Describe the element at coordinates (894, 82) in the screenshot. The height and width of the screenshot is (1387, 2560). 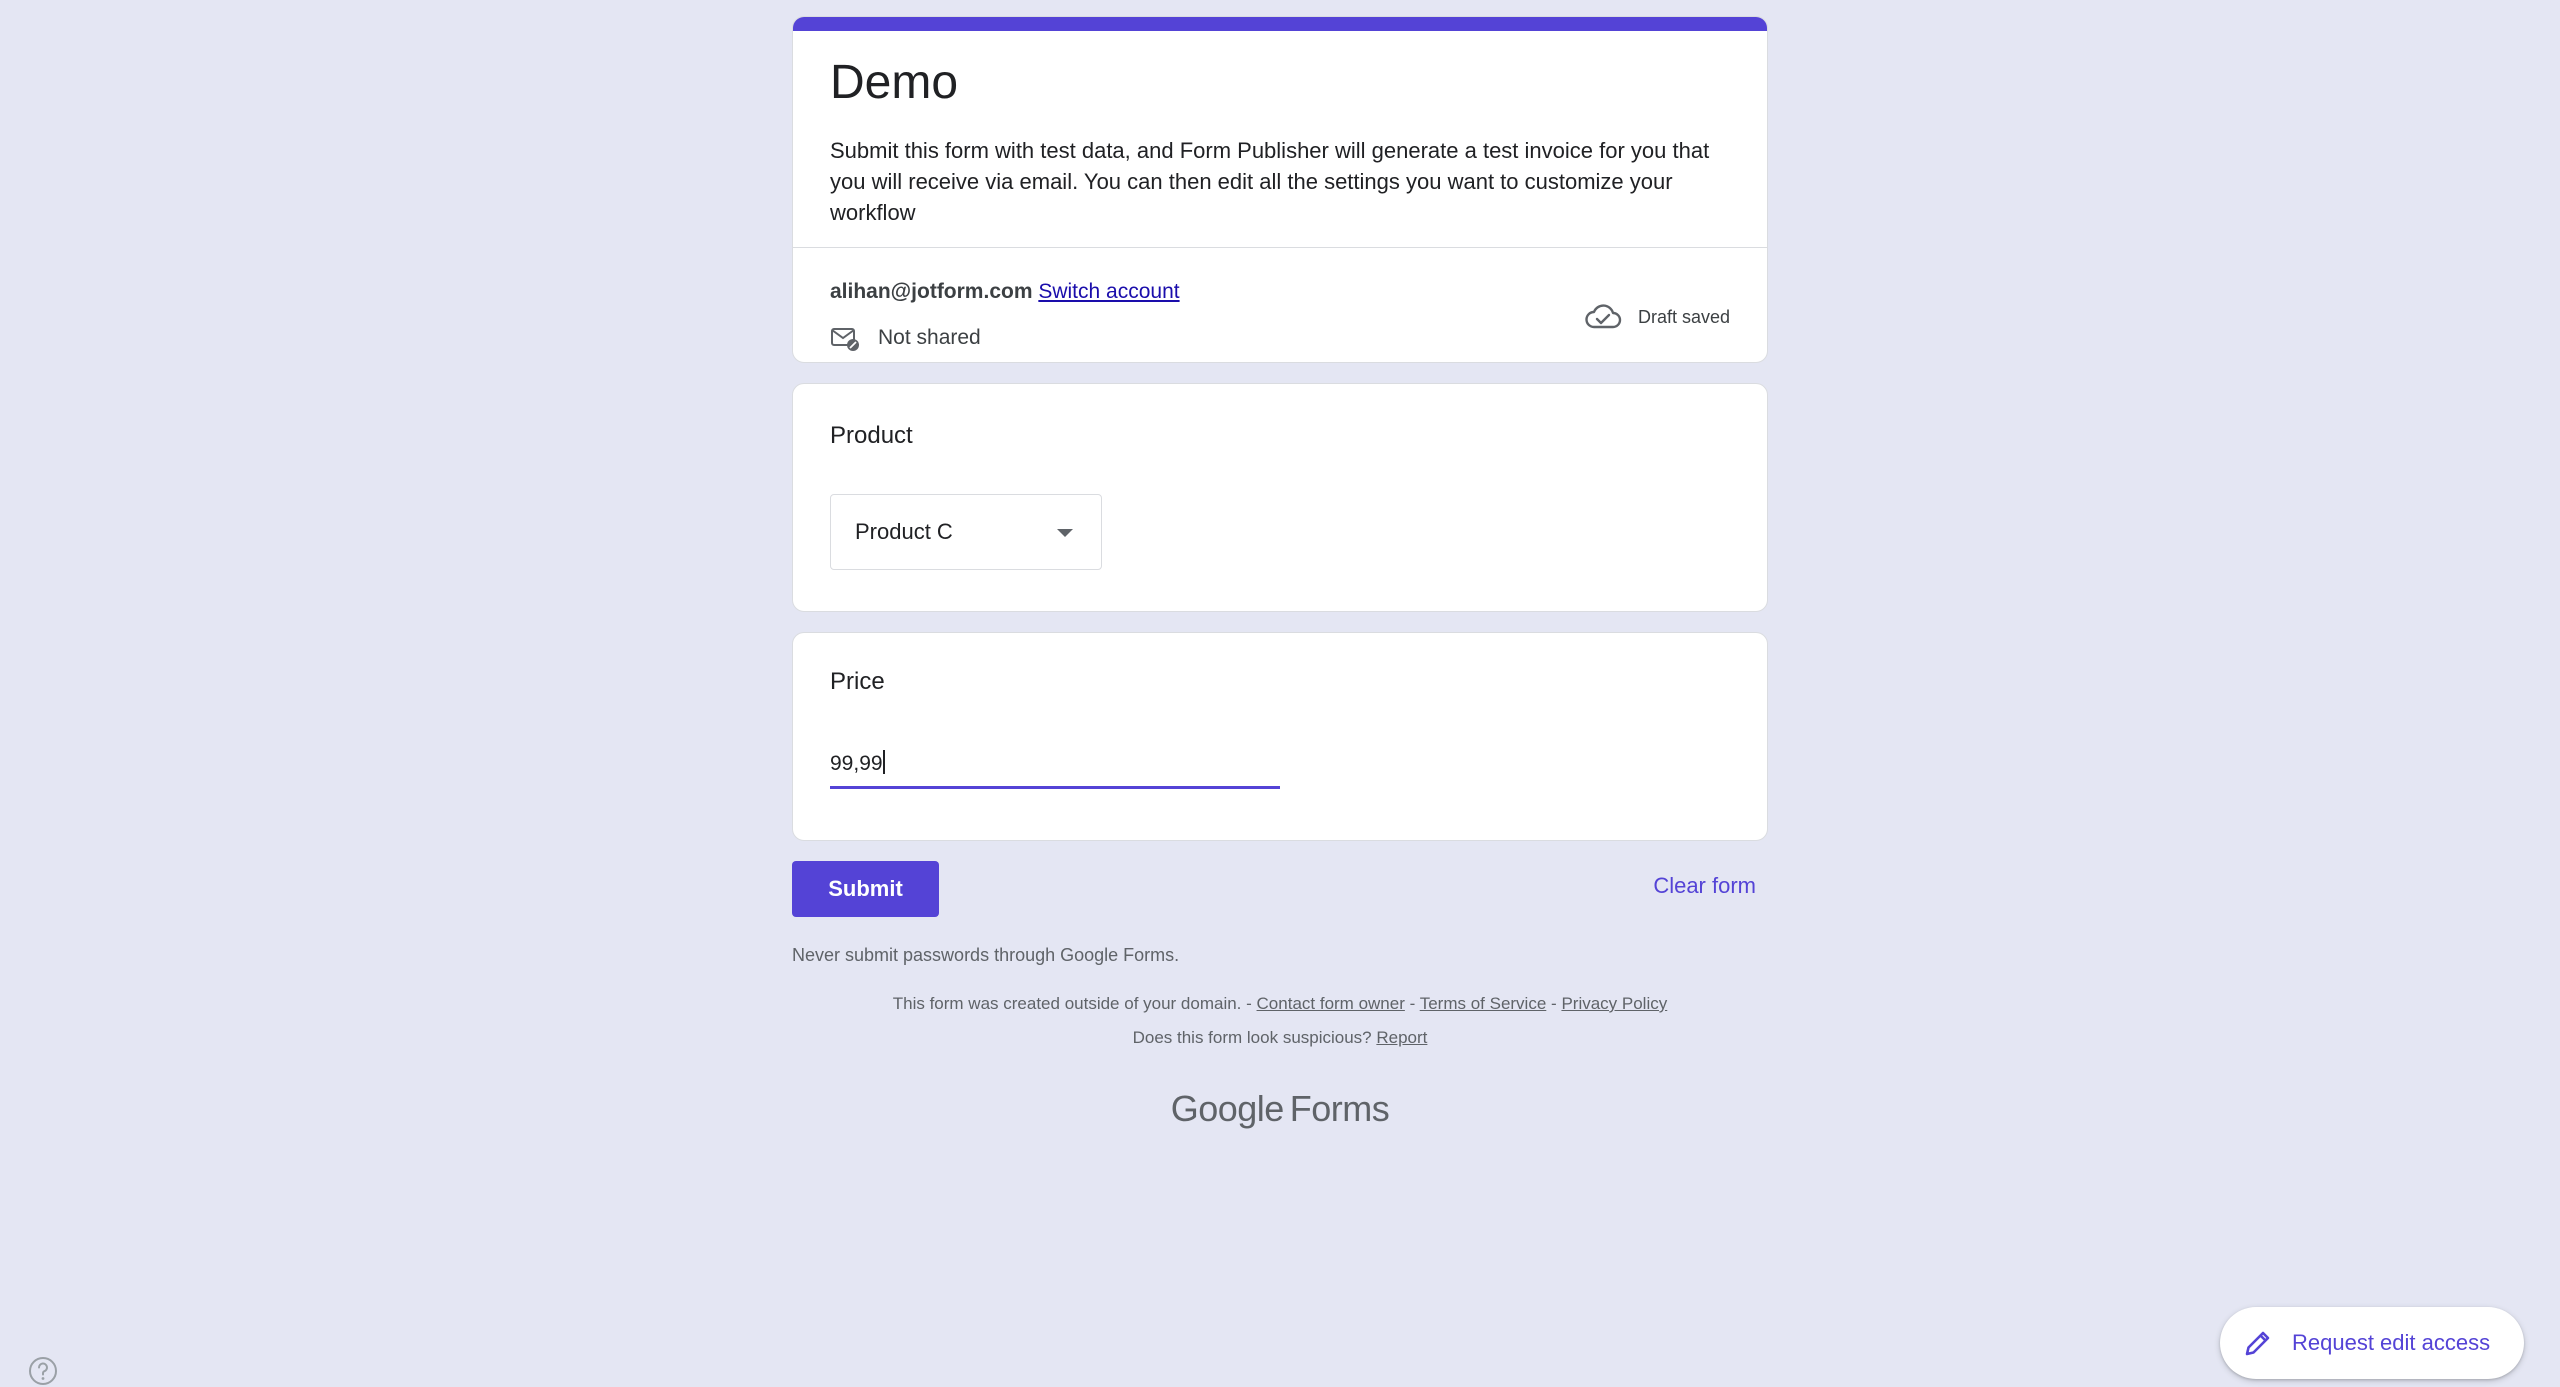
I see `form-title: Demo` at that location.